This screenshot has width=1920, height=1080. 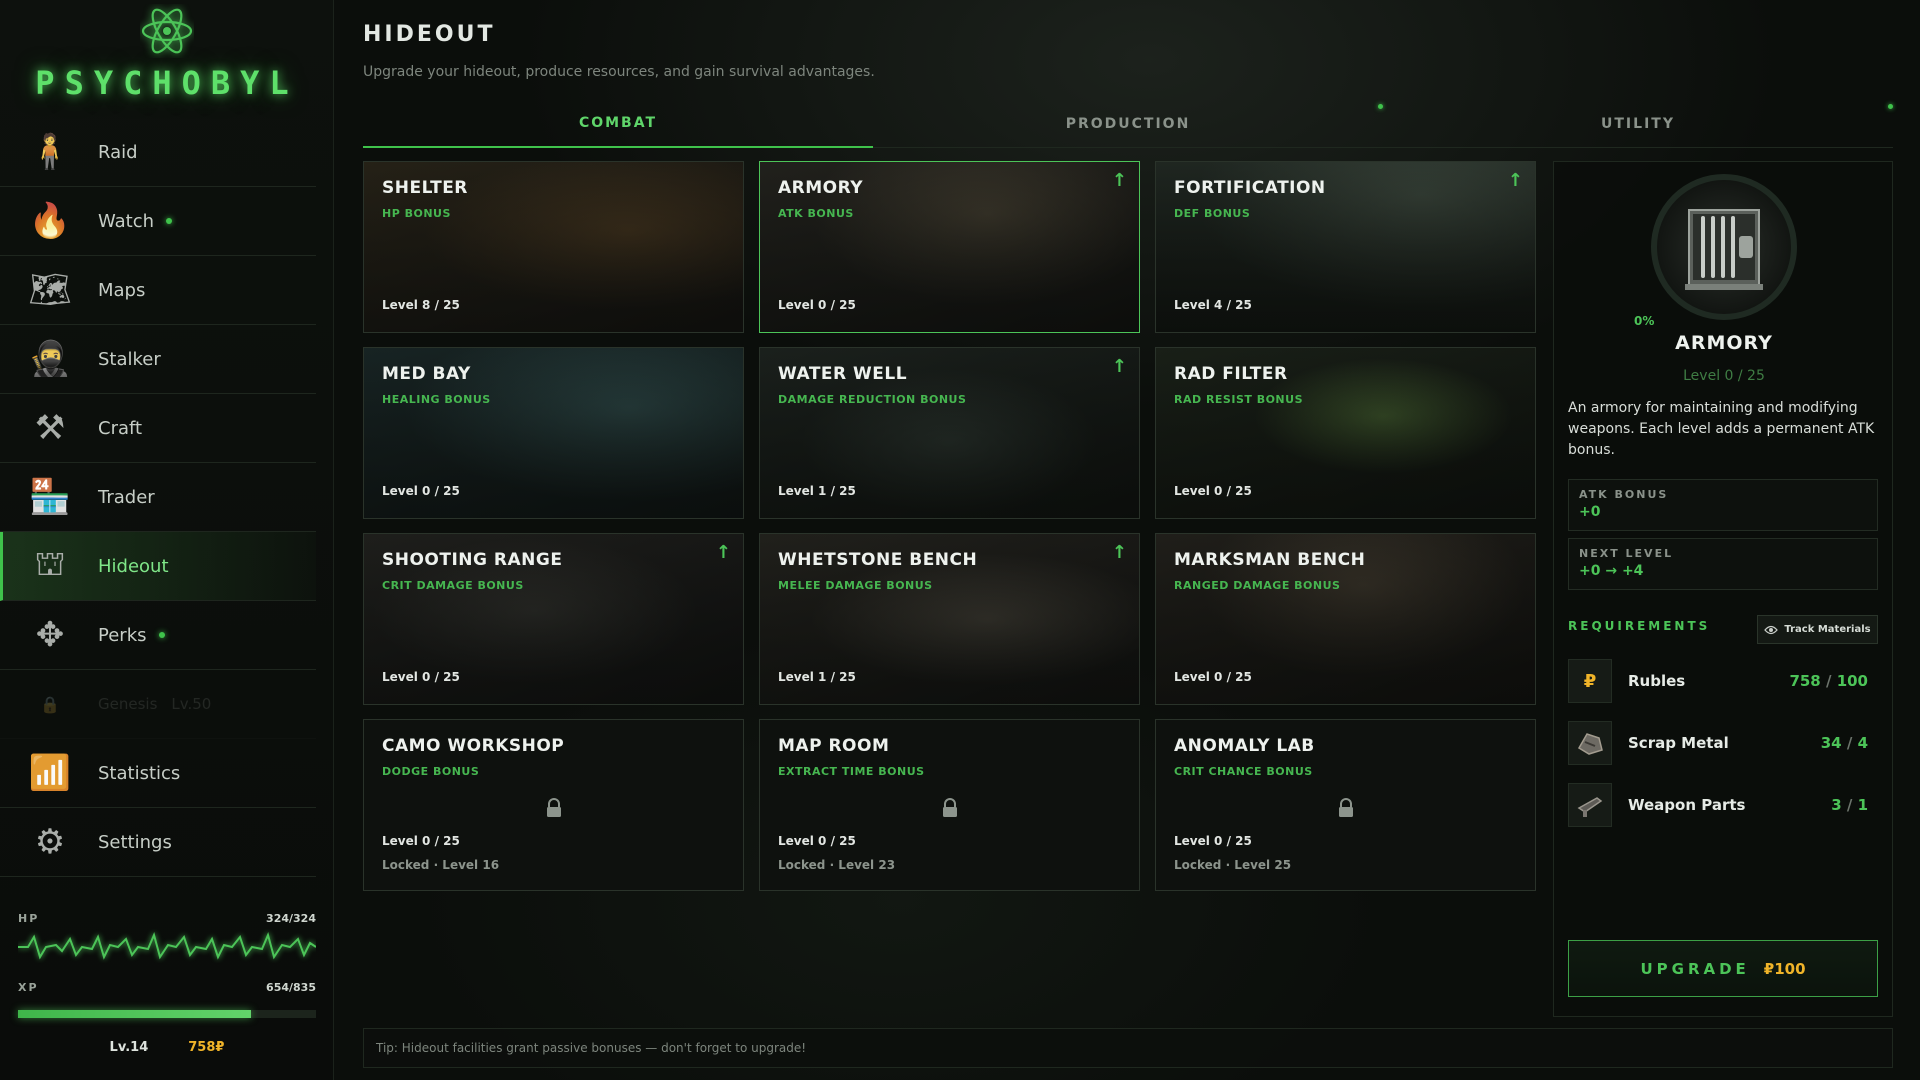 What do you see at coordinates (553, 433) in the screenshot?
I see `facility-card-med-bay: MED BAY HEALING BONUS Level 0 / 25` at bounding box center [553, 433].